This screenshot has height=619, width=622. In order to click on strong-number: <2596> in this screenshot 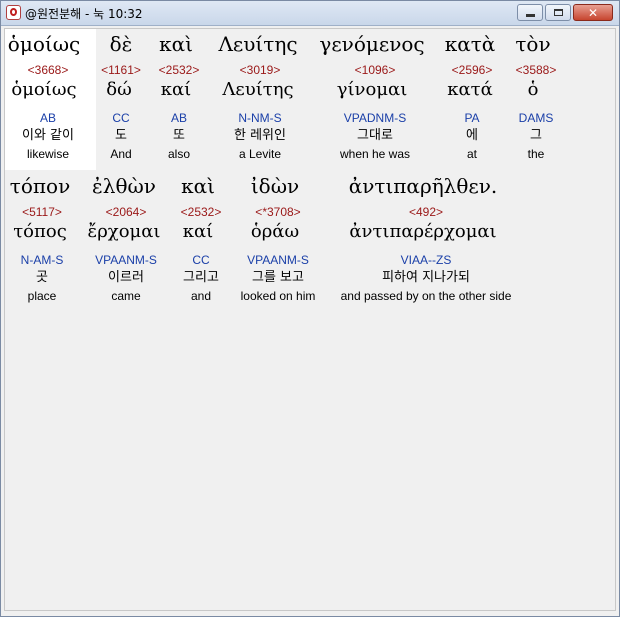, I will do `click(472, 70)`.